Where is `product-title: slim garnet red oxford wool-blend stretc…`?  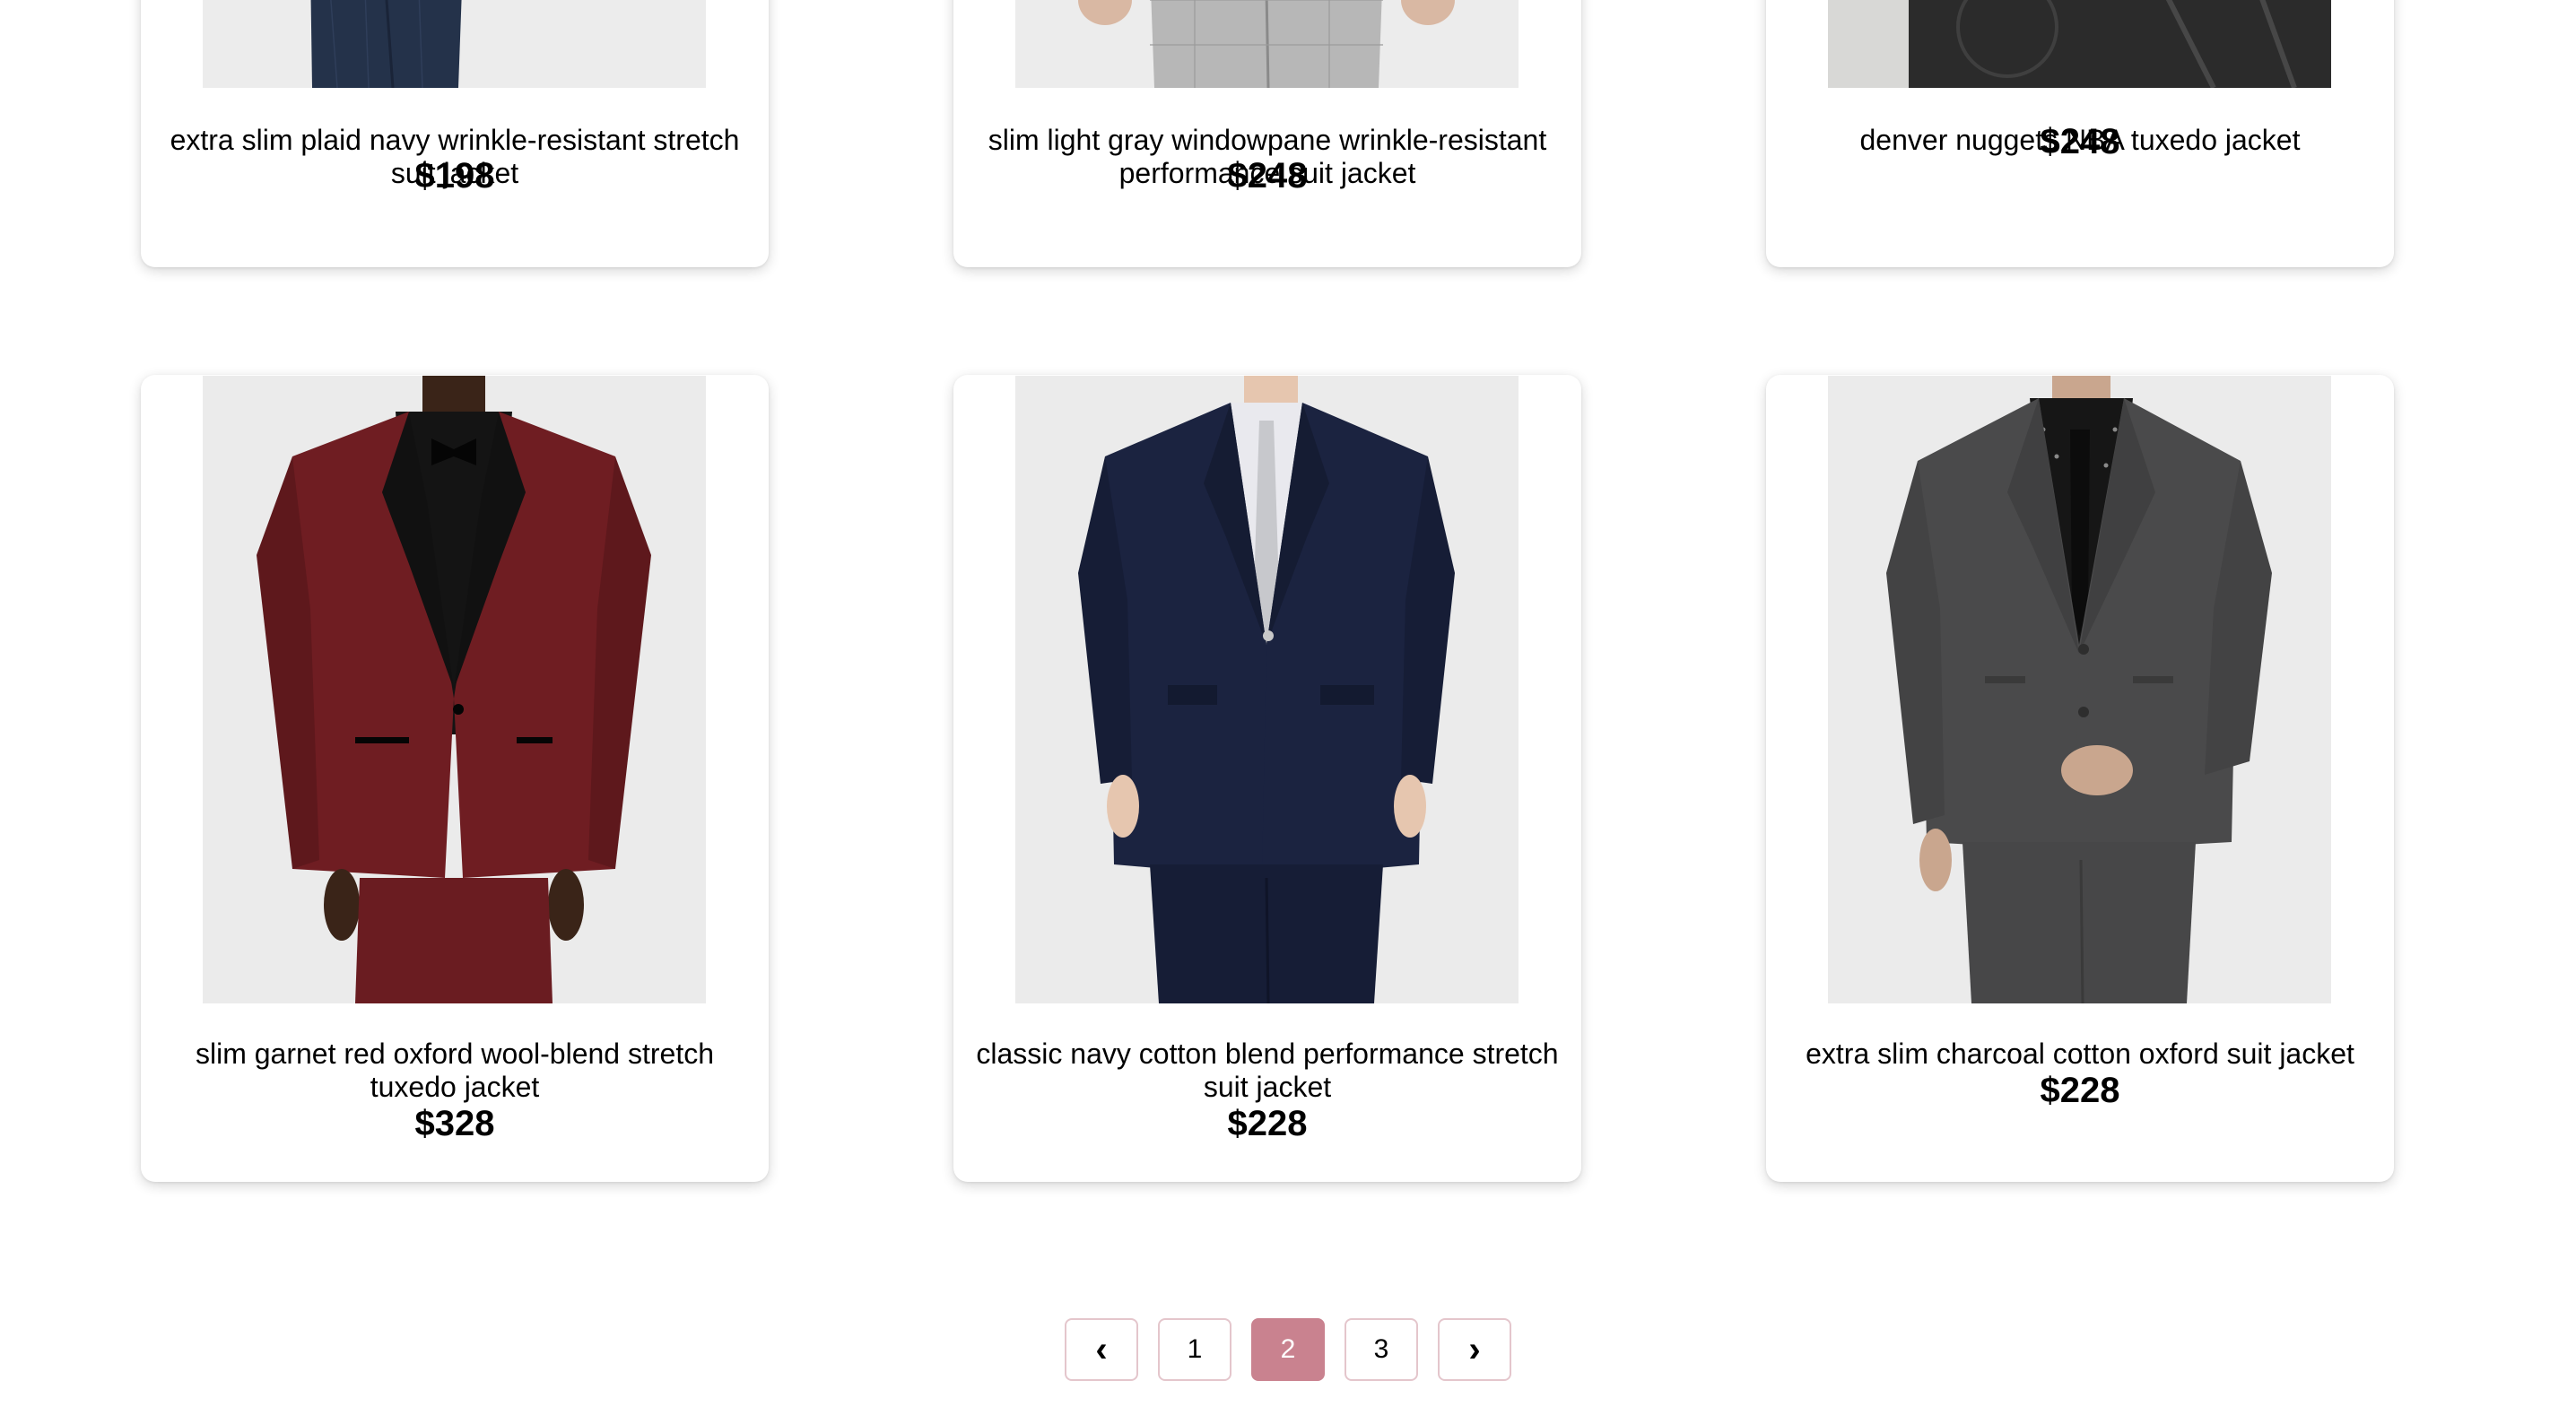 product-title: slim garnet red oxford wool-blend stretc… is located at coordinates (455, 1071).